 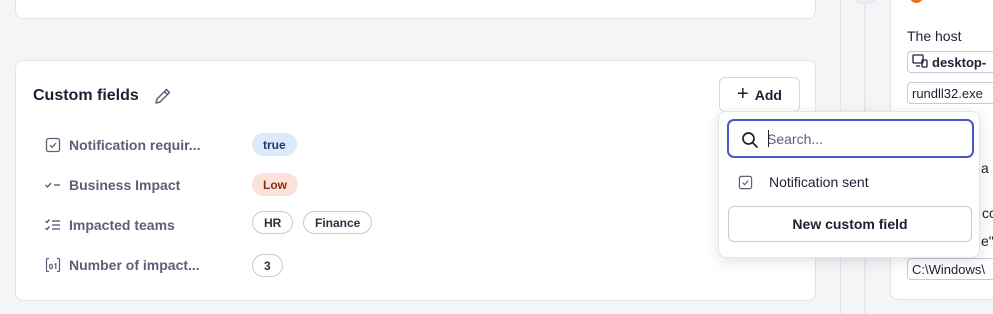 I want to click on field-value-pill: HR, so click(x=273, y=222).